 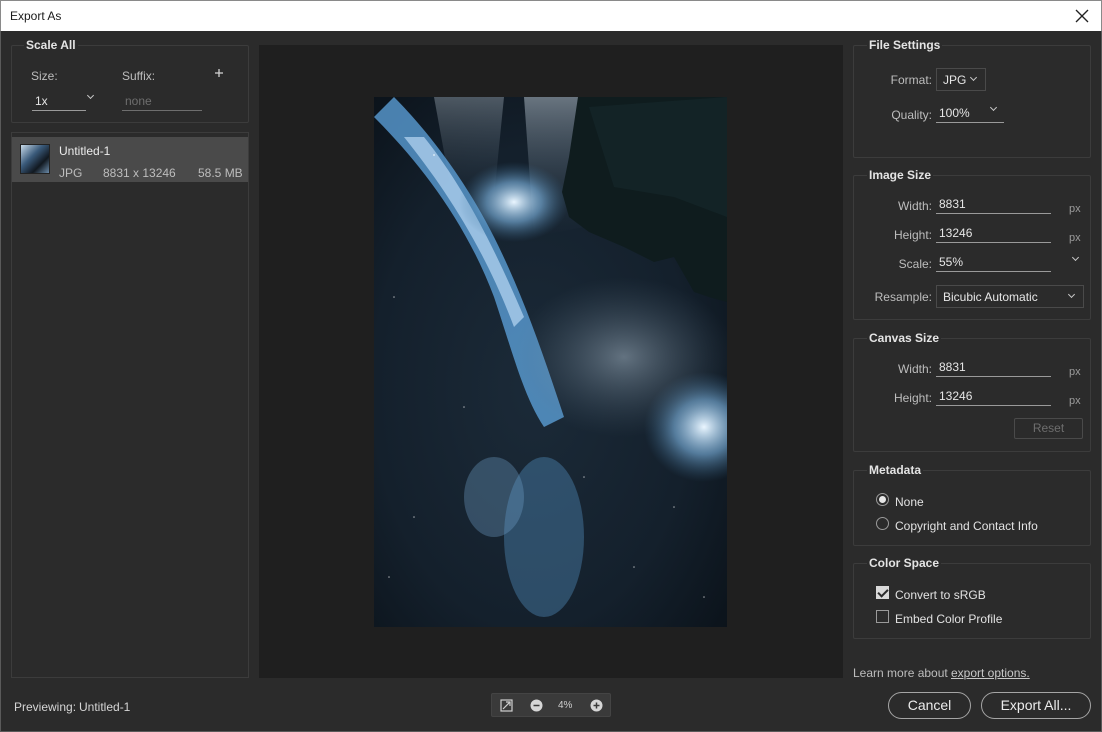 I want to click on zoom-value: 4%, so click(x=565, y=705).